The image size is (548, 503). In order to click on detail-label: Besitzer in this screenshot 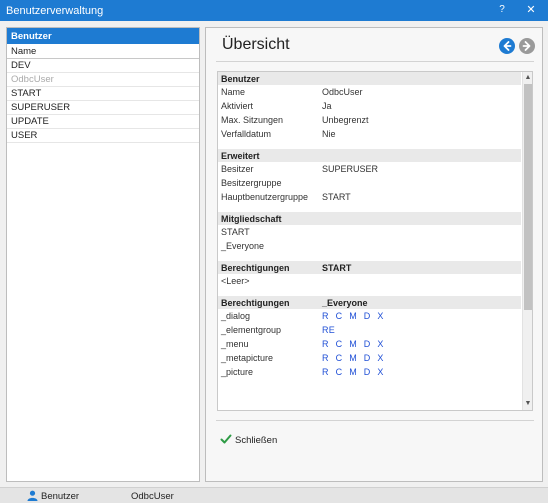, I will do `click(237, 169)`.